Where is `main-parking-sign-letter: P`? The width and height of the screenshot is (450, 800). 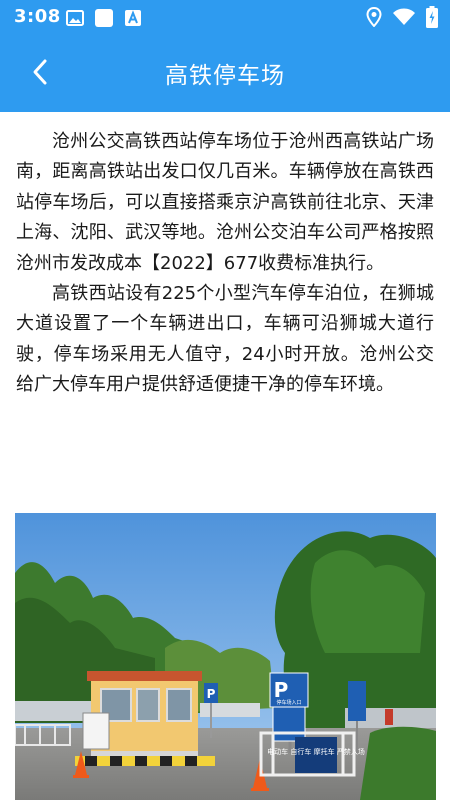 main-parking-sign-letter: P is located at coordinates (281, 690).